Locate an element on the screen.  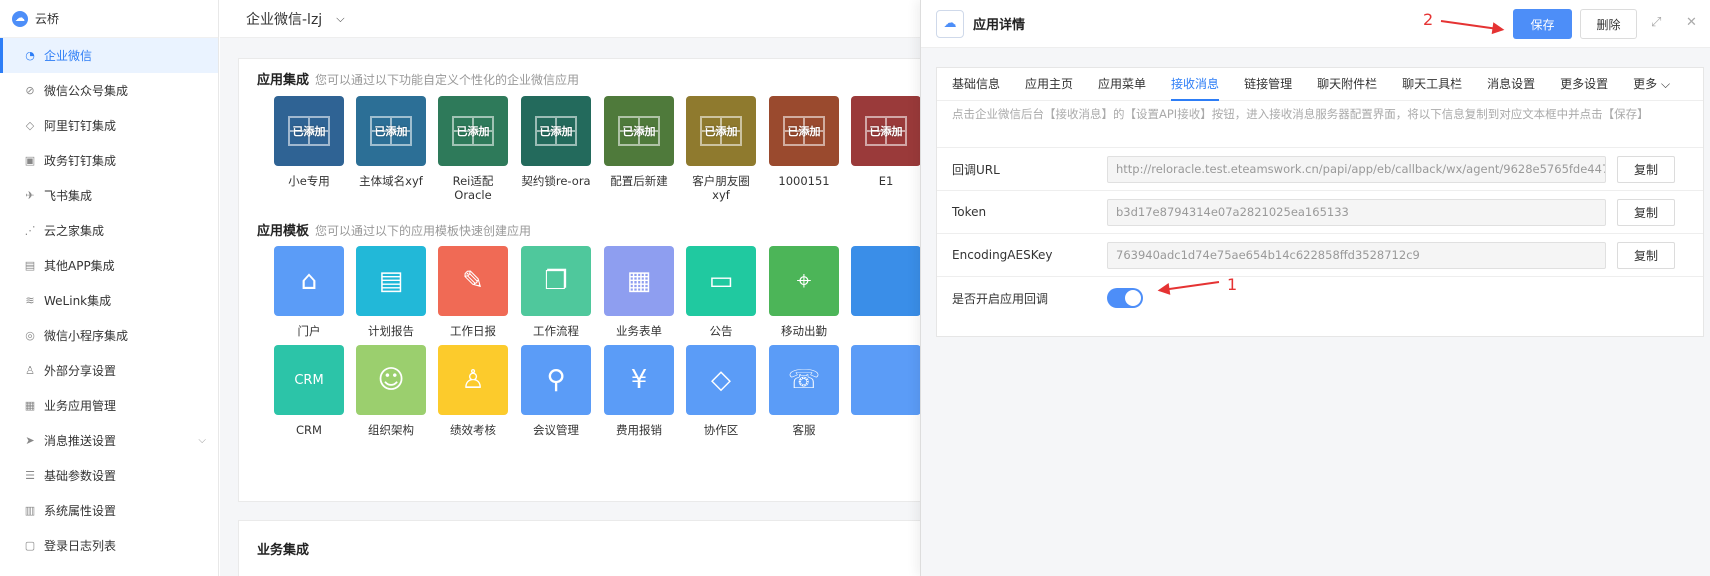
sidebar-item-9: ♙ 外部分享设置 is located at coordinates (109, 370).